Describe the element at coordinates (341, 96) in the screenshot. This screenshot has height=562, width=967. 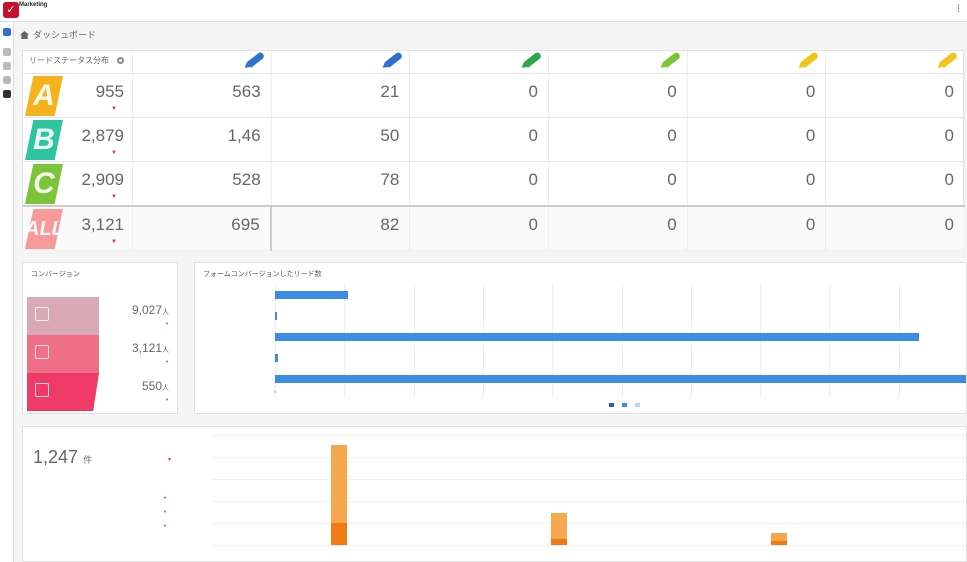
I see `lead-count-cell: 21` at that location.